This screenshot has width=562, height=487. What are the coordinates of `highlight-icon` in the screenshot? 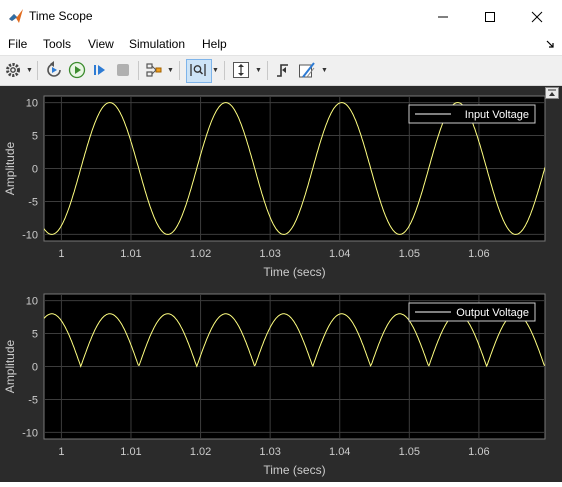 It's located at (154, 70).